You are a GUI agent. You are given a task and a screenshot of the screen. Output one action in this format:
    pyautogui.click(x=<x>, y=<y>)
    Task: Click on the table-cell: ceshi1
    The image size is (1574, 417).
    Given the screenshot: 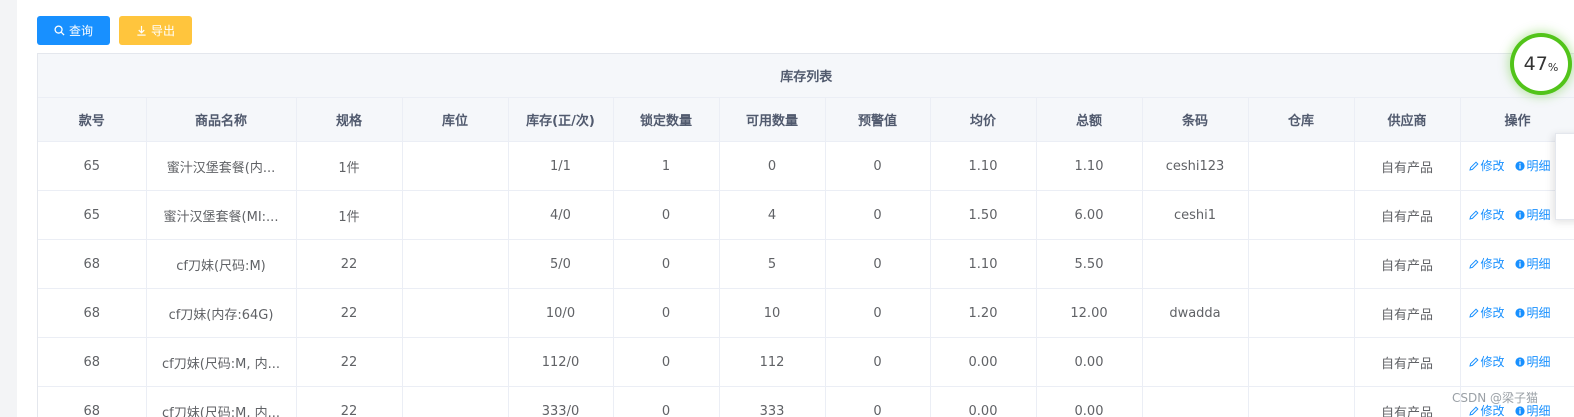 What is the action you would take?
    pyautogui.click(x=1195, y=215)
    